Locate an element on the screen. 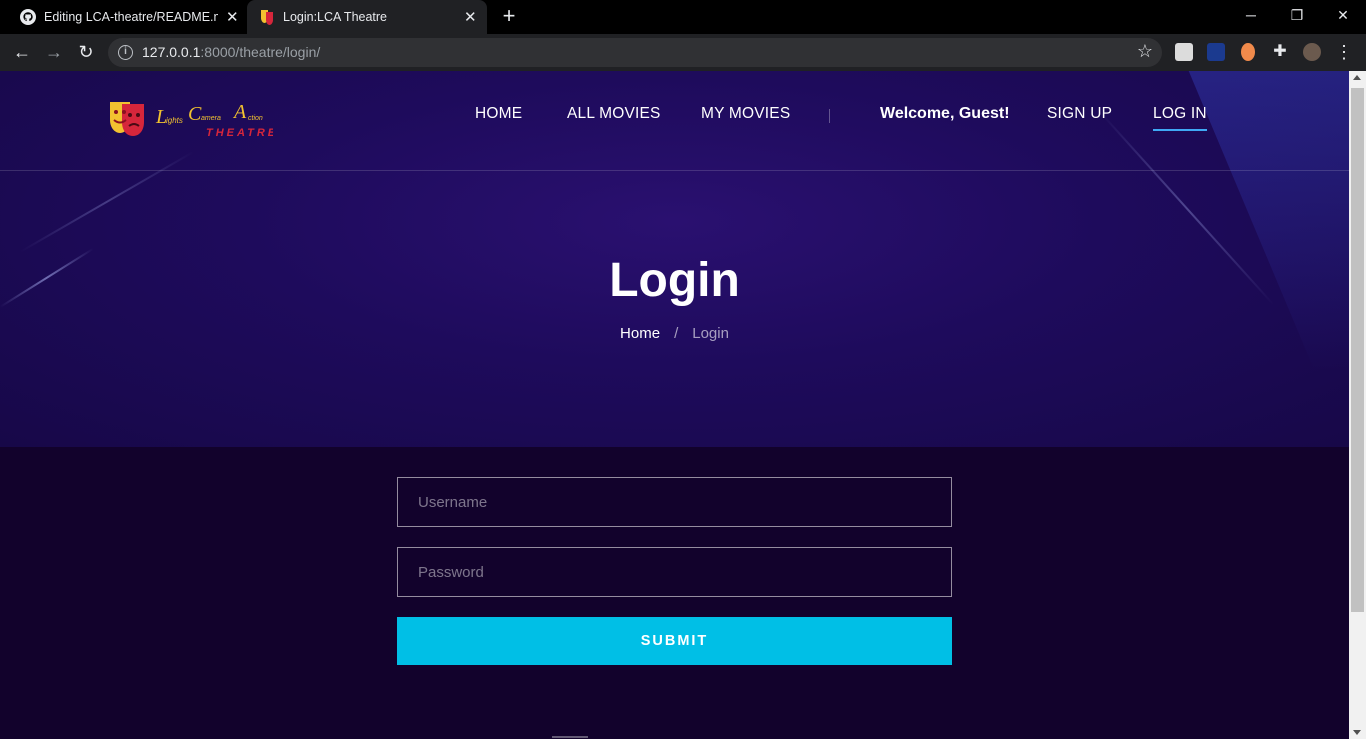  new-tab-button: + is located at coordinates (509, 16).